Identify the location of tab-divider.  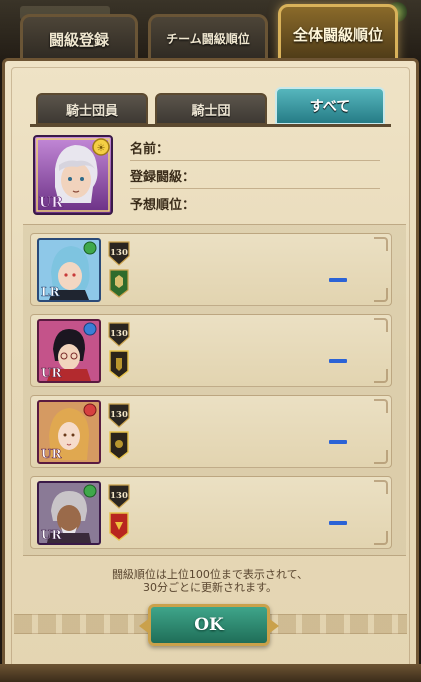
(210, 125).